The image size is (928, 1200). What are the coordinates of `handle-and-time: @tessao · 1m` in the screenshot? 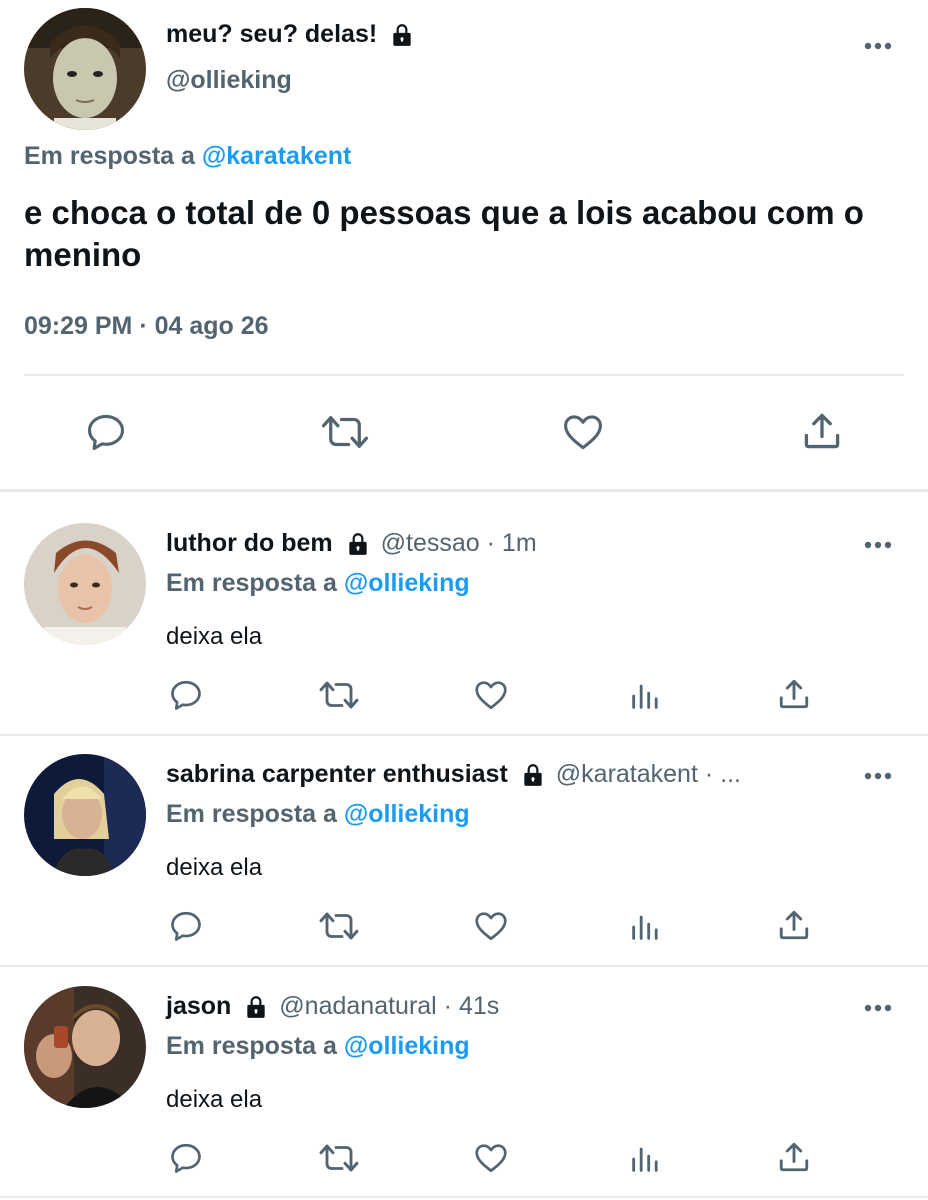 It's located at (459, 543).